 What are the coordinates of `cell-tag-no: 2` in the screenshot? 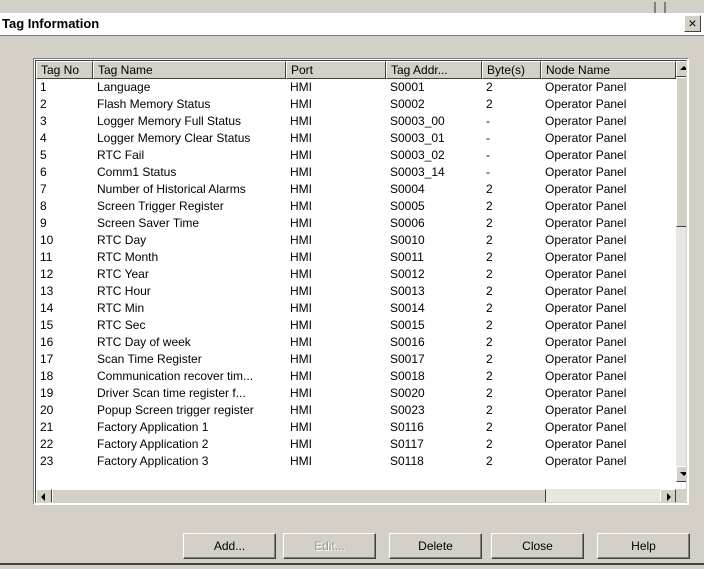 It's located at (43, 104).